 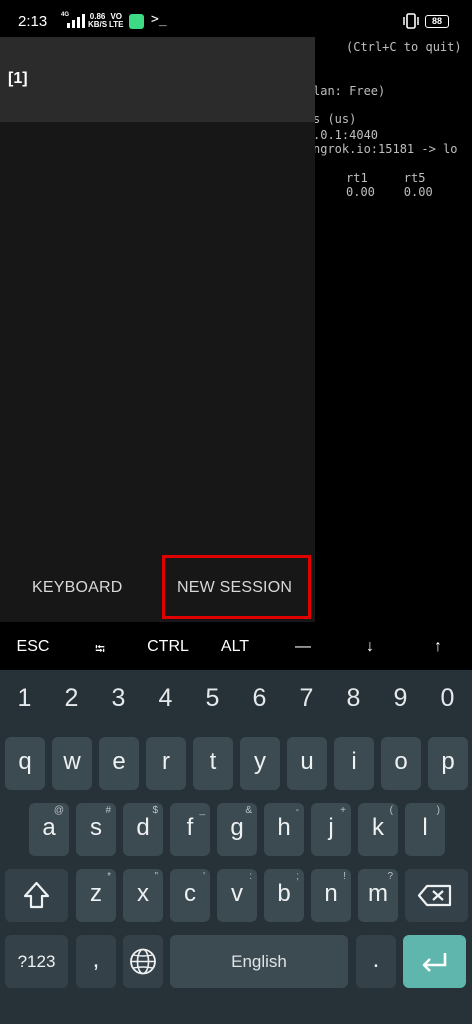 What do you see at coordinates (96, 829) in the screenshot?
I see `key-s: # s` at bounding box center [96, 829].